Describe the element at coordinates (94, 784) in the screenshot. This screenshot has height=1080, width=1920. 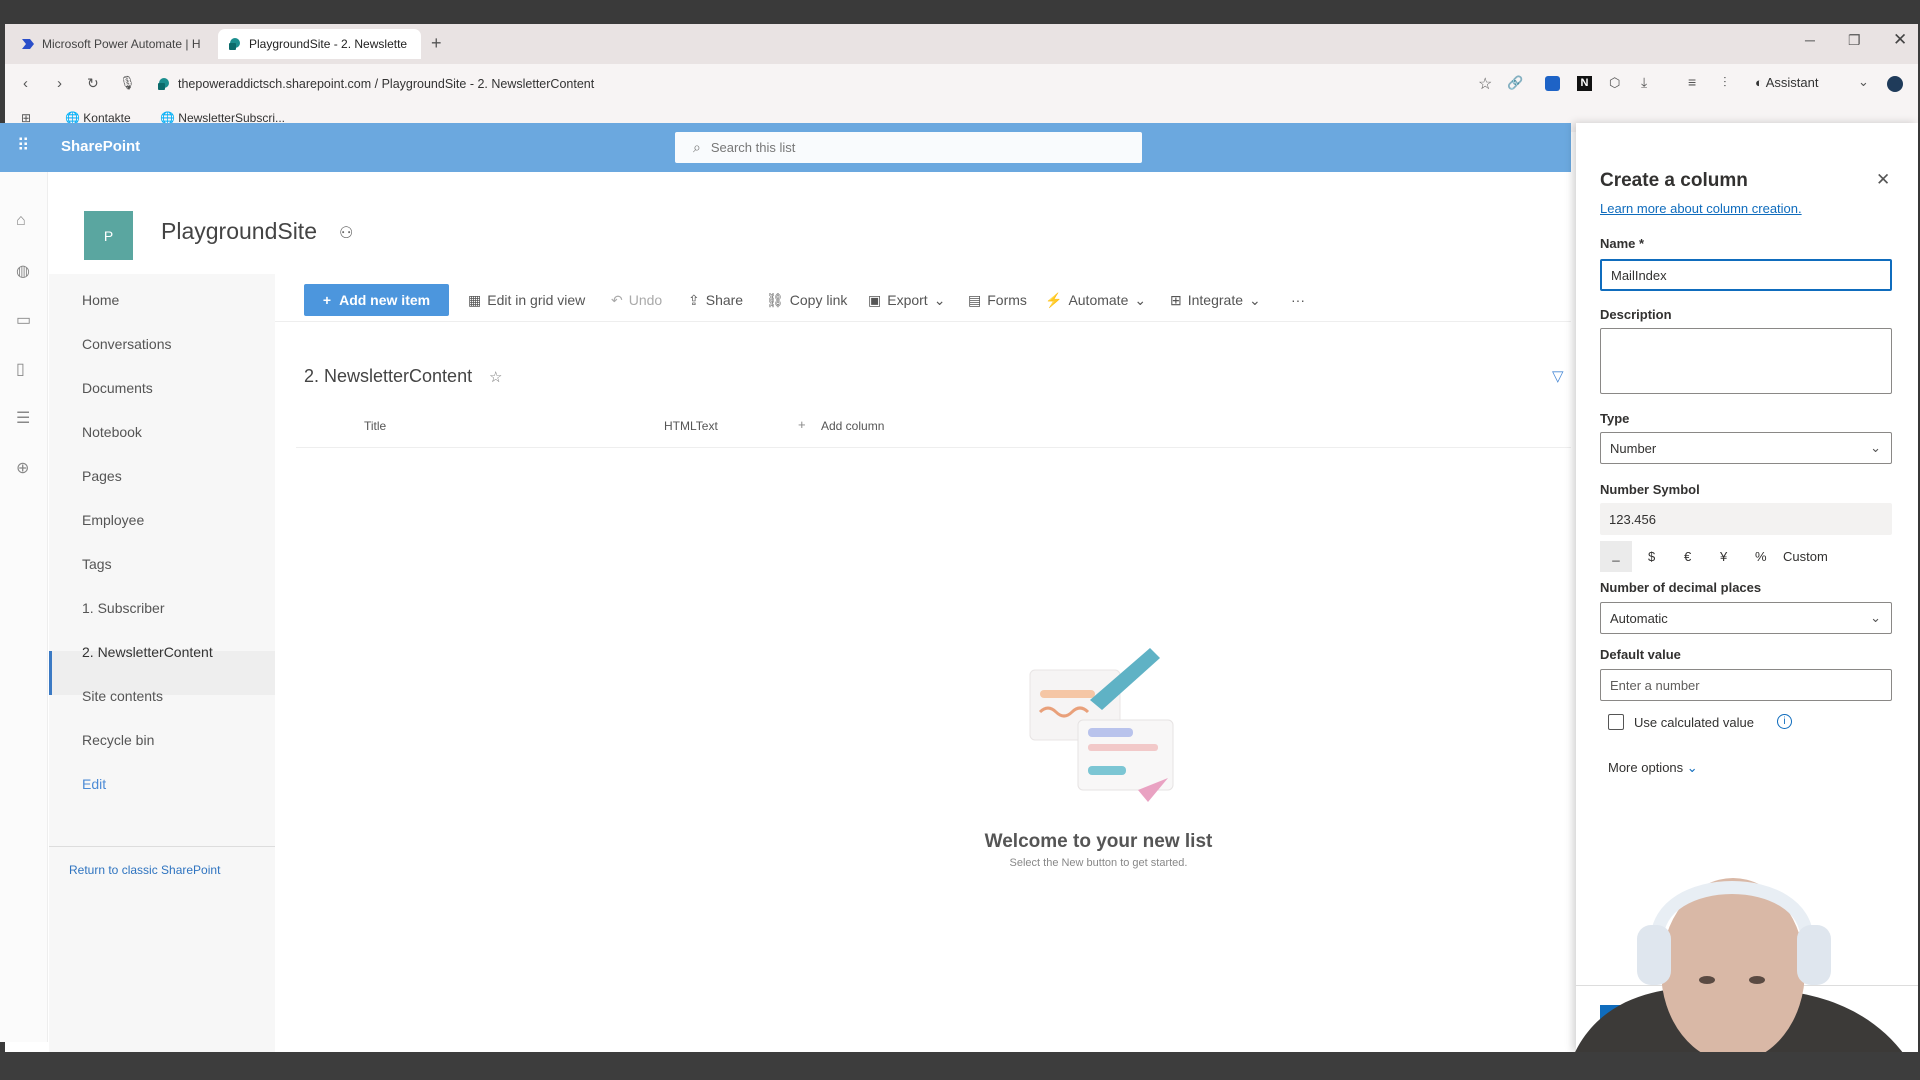
I see `nav-edit-link: Edit` at that location.